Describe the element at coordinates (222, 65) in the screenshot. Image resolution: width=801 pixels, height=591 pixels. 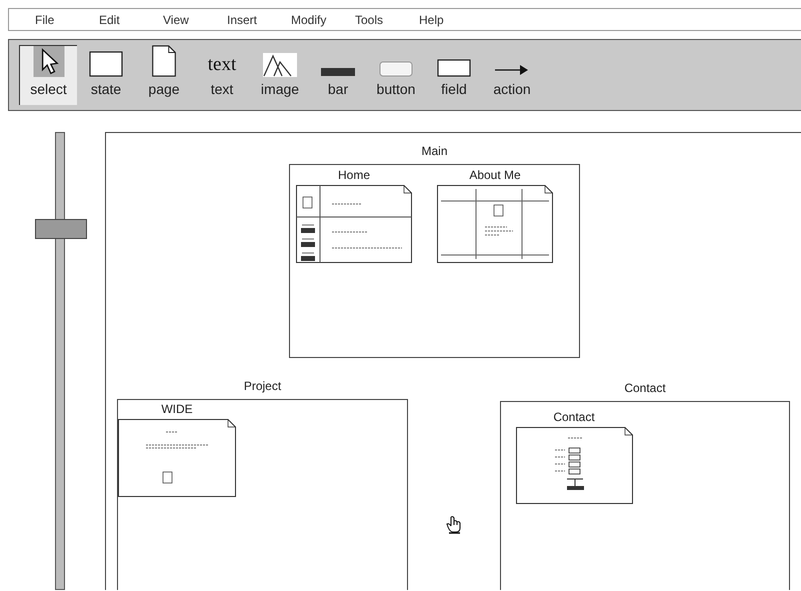
I see `text-icon: text` at that location.